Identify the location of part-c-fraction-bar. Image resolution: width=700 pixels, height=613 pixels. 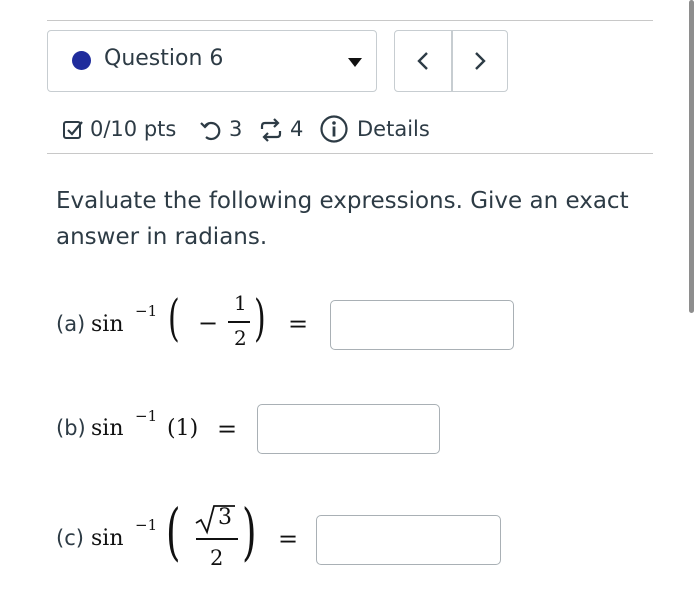
(217, 539).